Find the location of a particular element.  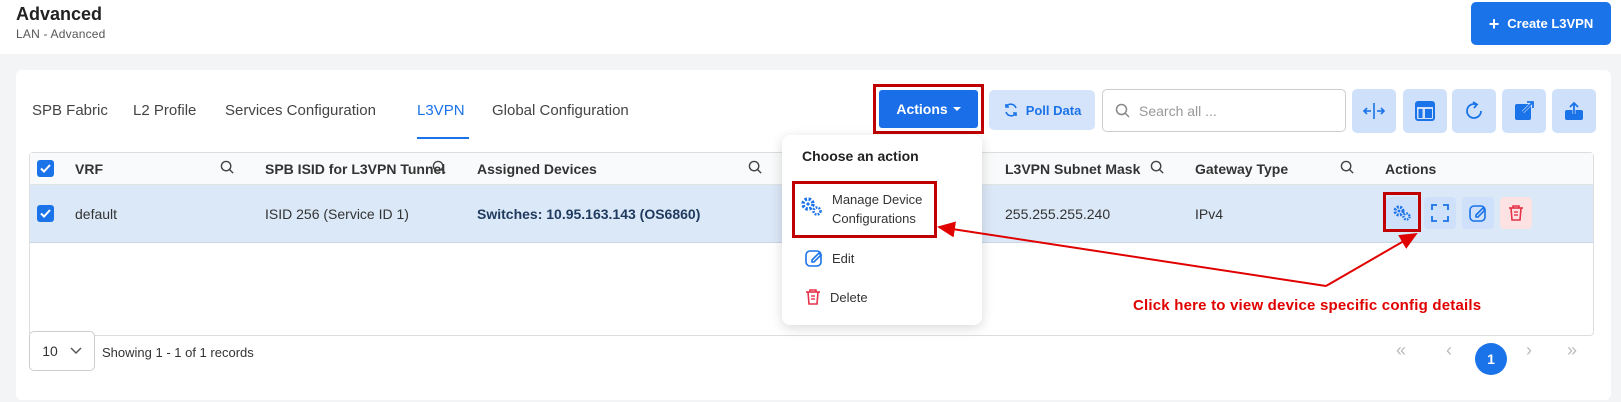

column-header-assigned-devices: Assigned Devices is located at coordinates (537, 169).